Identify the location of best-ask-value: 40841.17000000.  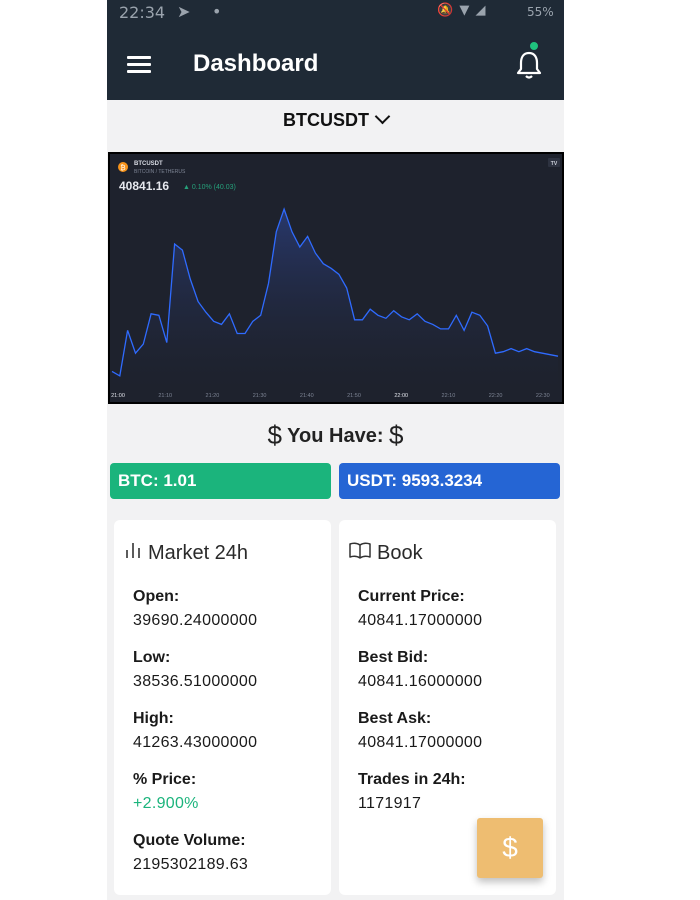
(420, 742).